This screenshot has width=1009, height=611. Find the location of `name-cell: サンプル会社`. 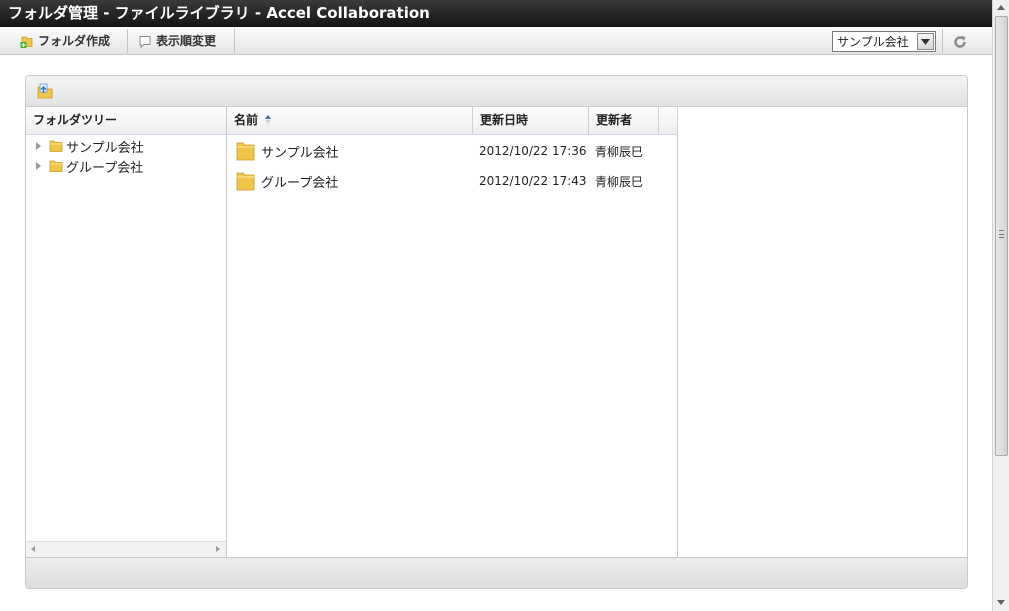

name-cell: サンプル会社 is located at coordinates (287, 151).